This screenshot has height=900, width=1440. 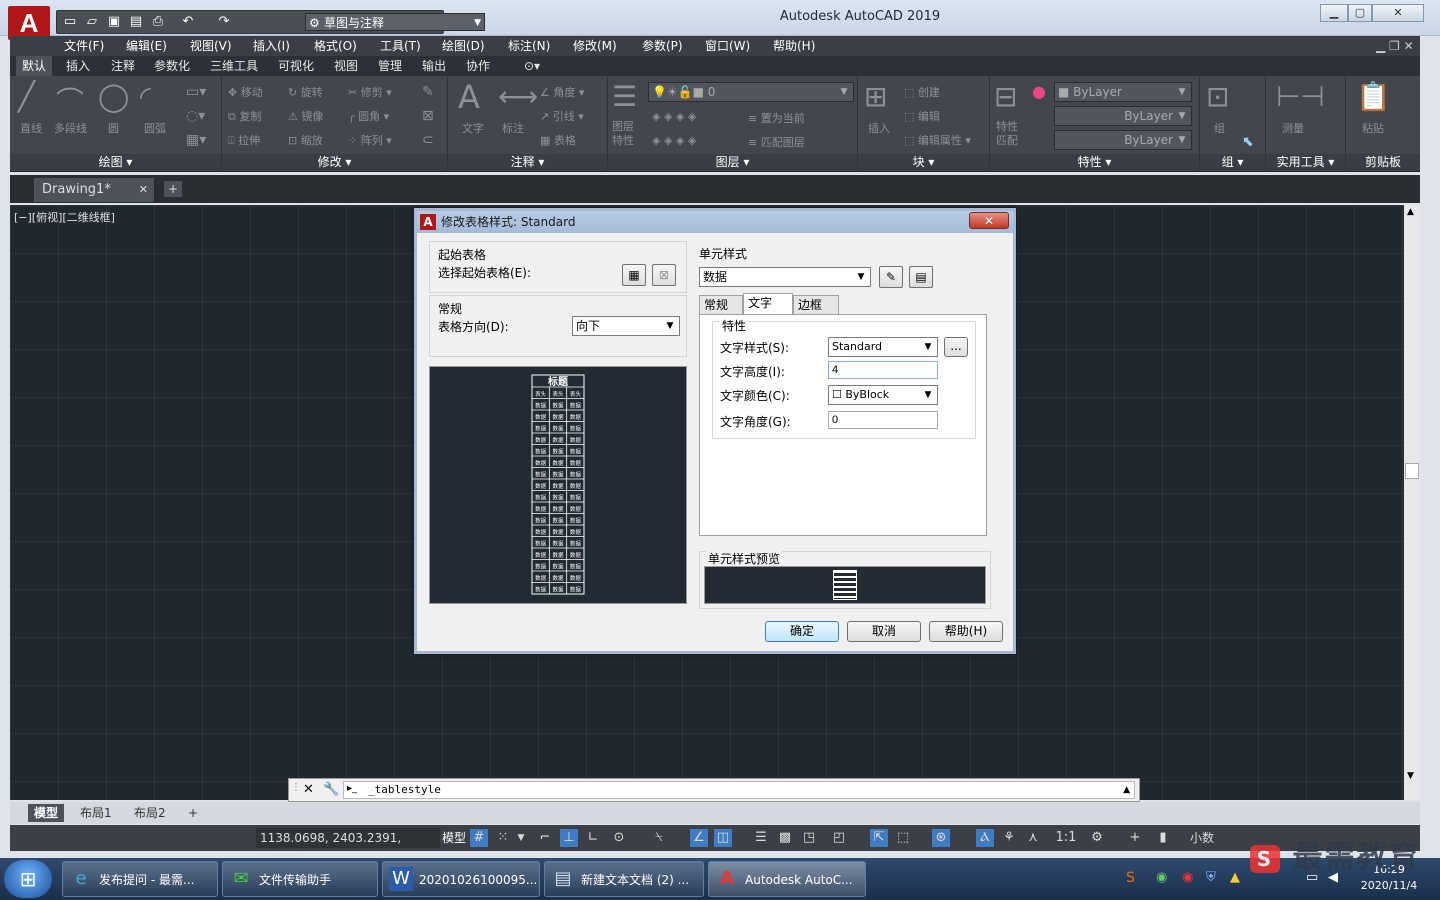 I want to click on panel-group-label: 组 ▾, so click(x=1232, y=162).